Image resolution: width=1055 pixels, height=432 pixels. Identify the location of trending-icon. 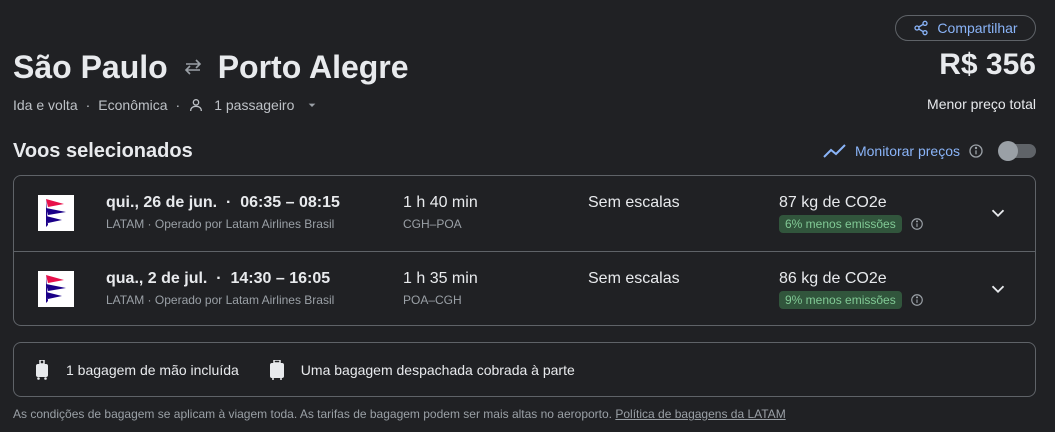
(834, 151).